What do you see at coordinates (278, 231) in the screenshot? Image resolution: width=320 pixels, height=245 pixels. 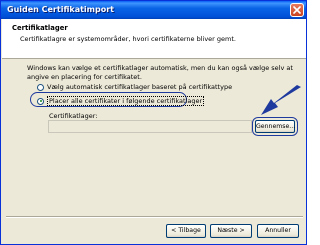 I see `cancel-button: Annuller` at bounding box center [278, 231].